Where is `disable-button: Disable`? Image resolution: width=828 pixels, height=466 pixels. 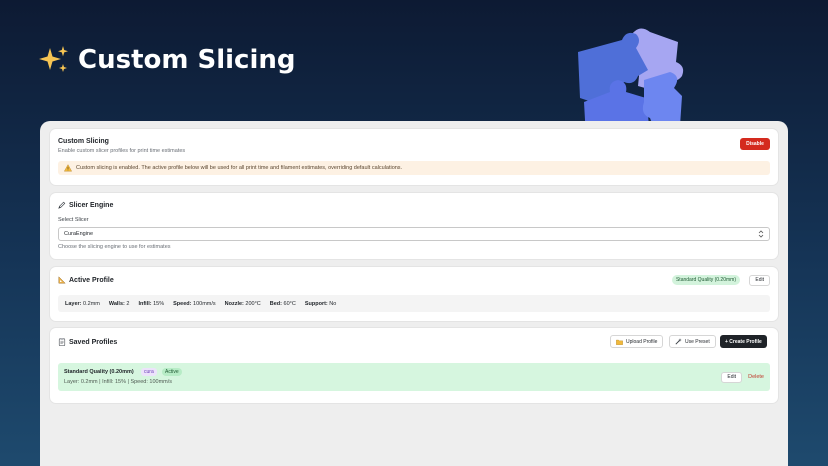
disable-button: Disable is located at coordinates (755, 144).